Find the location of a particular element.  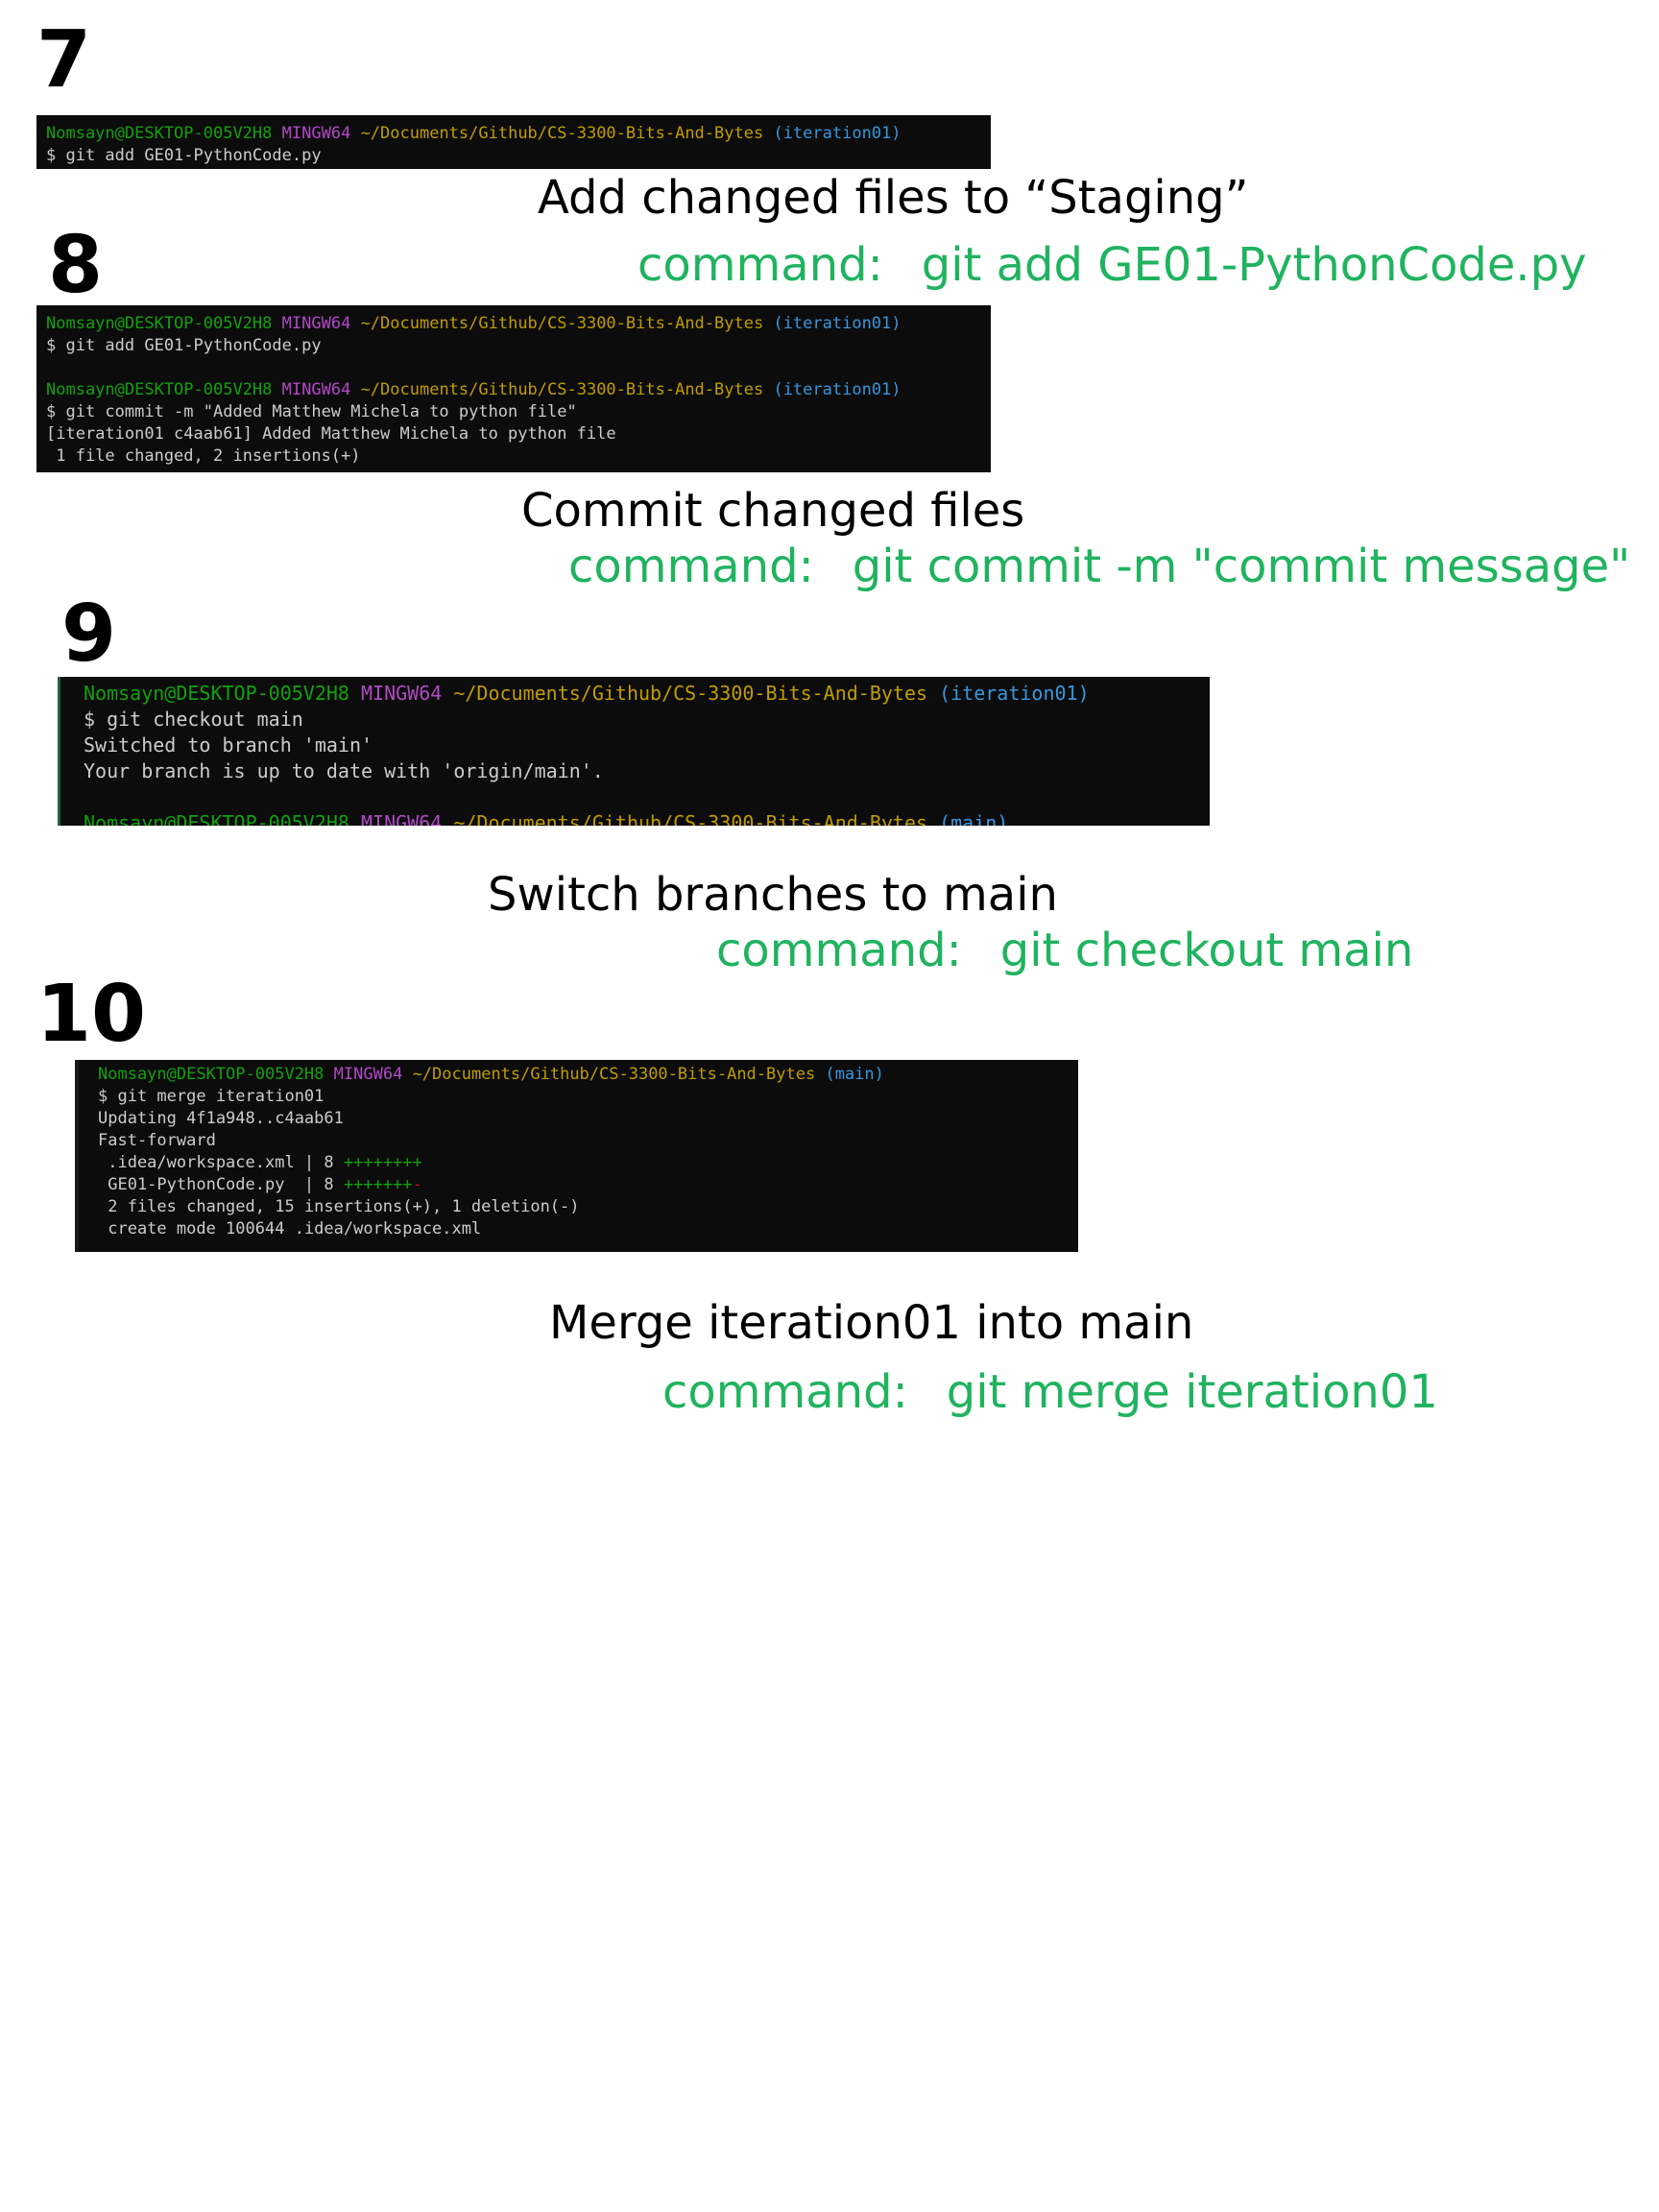

terminal-output-line: Switched to branch 'main' is located at coordinates (229, 745).